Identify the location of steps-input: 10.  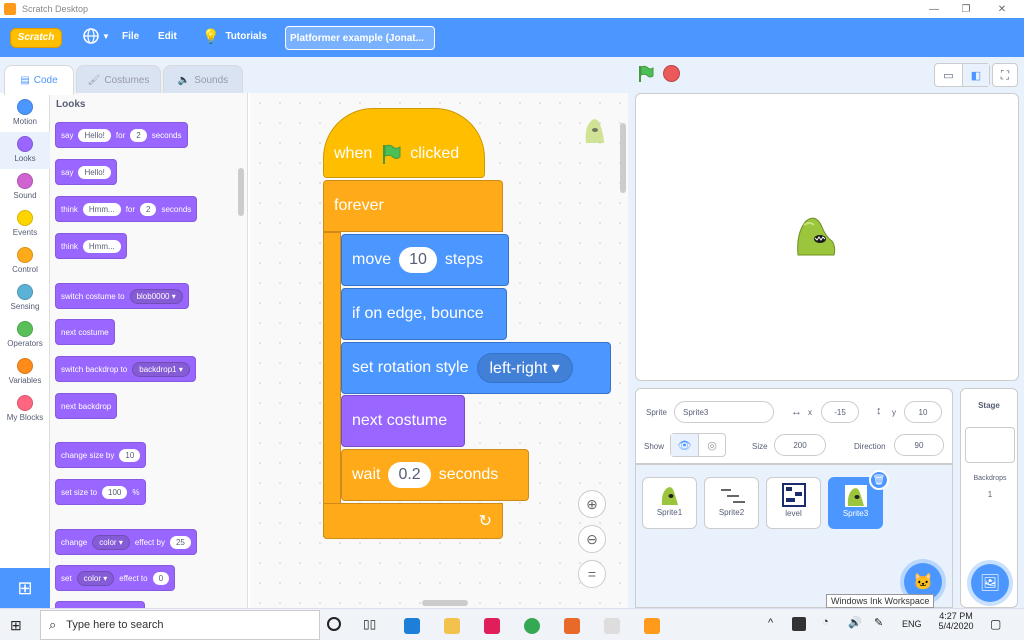
(418, 260).